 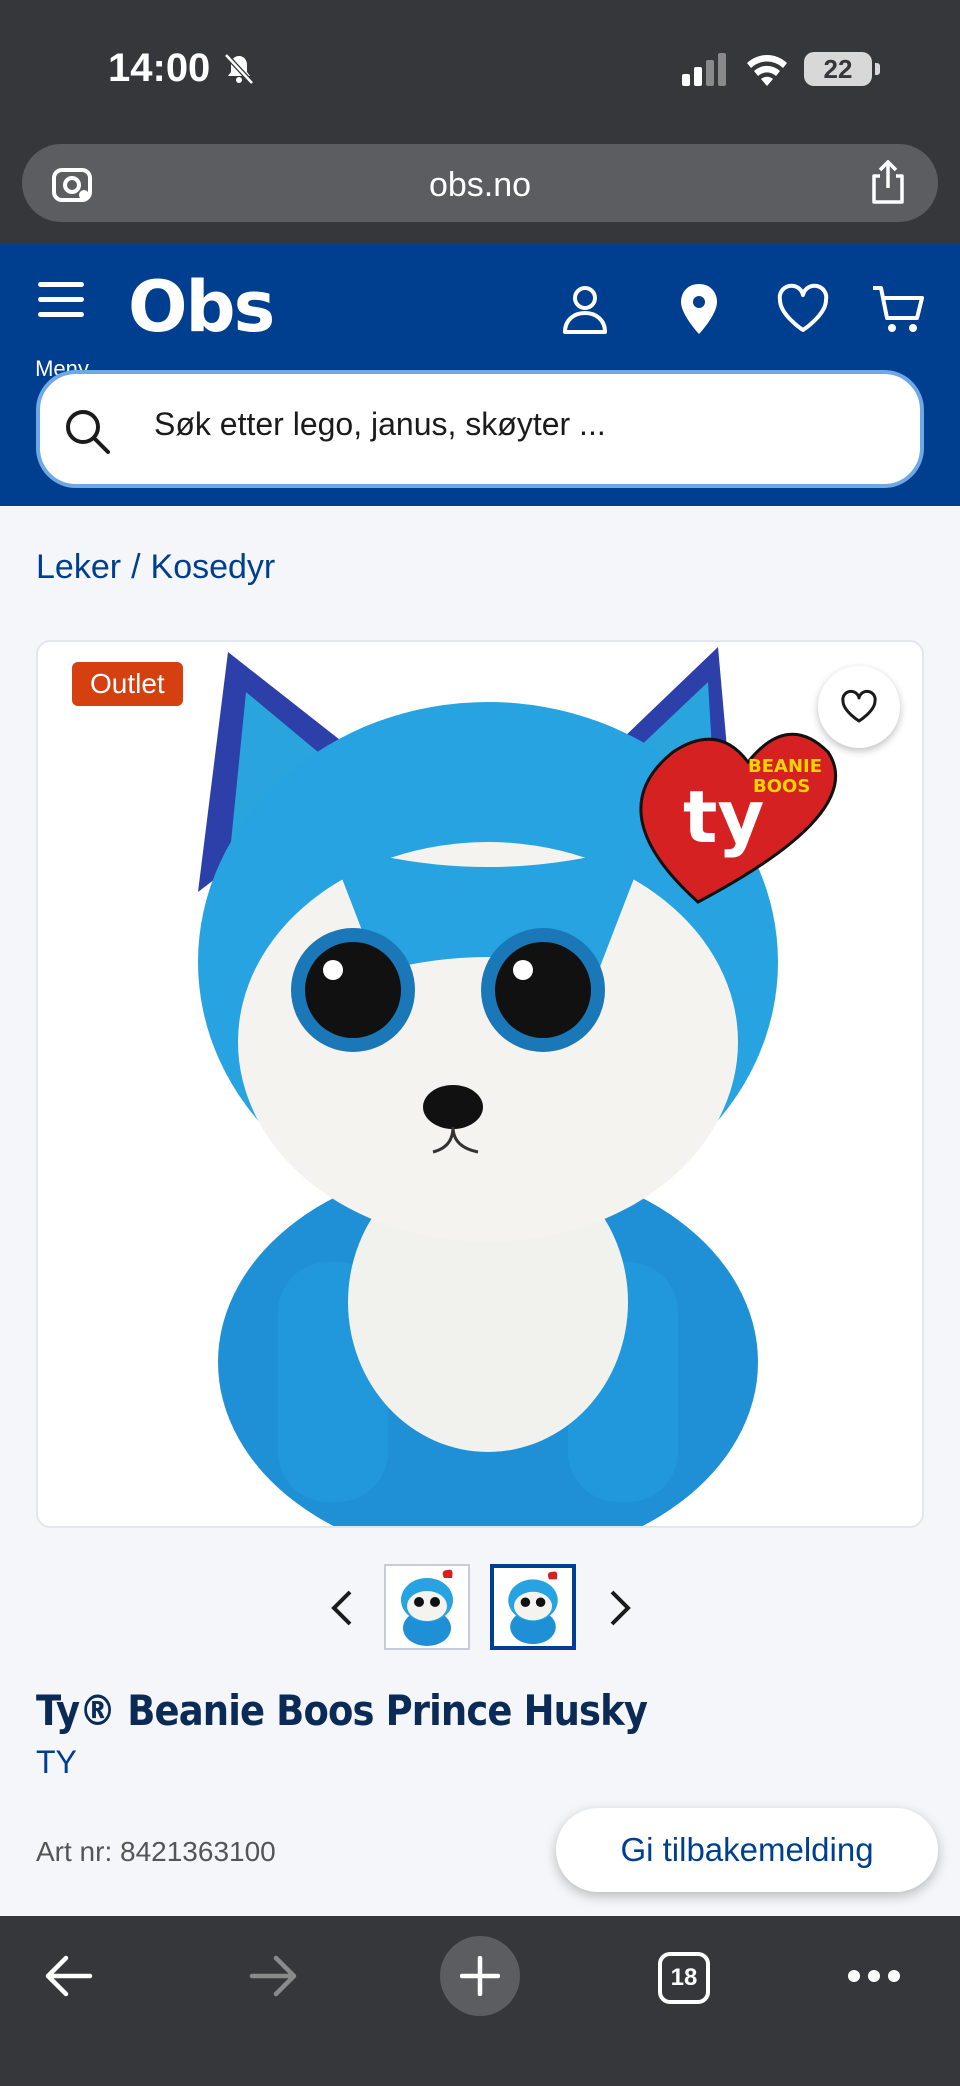 What do you see at coordinates (514, 424) in the screenshot?
I see `search-input` at bounding box center [514, 424].